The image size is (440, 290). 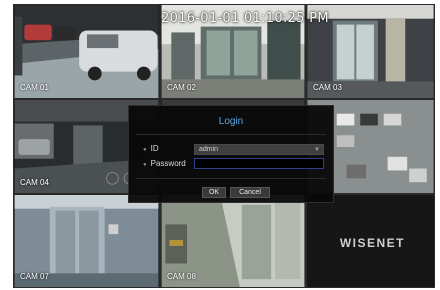 What do you see at coordinates (154, 148) in the screenshot?
I see `id-label: ID` at bounding box center [154, 148].